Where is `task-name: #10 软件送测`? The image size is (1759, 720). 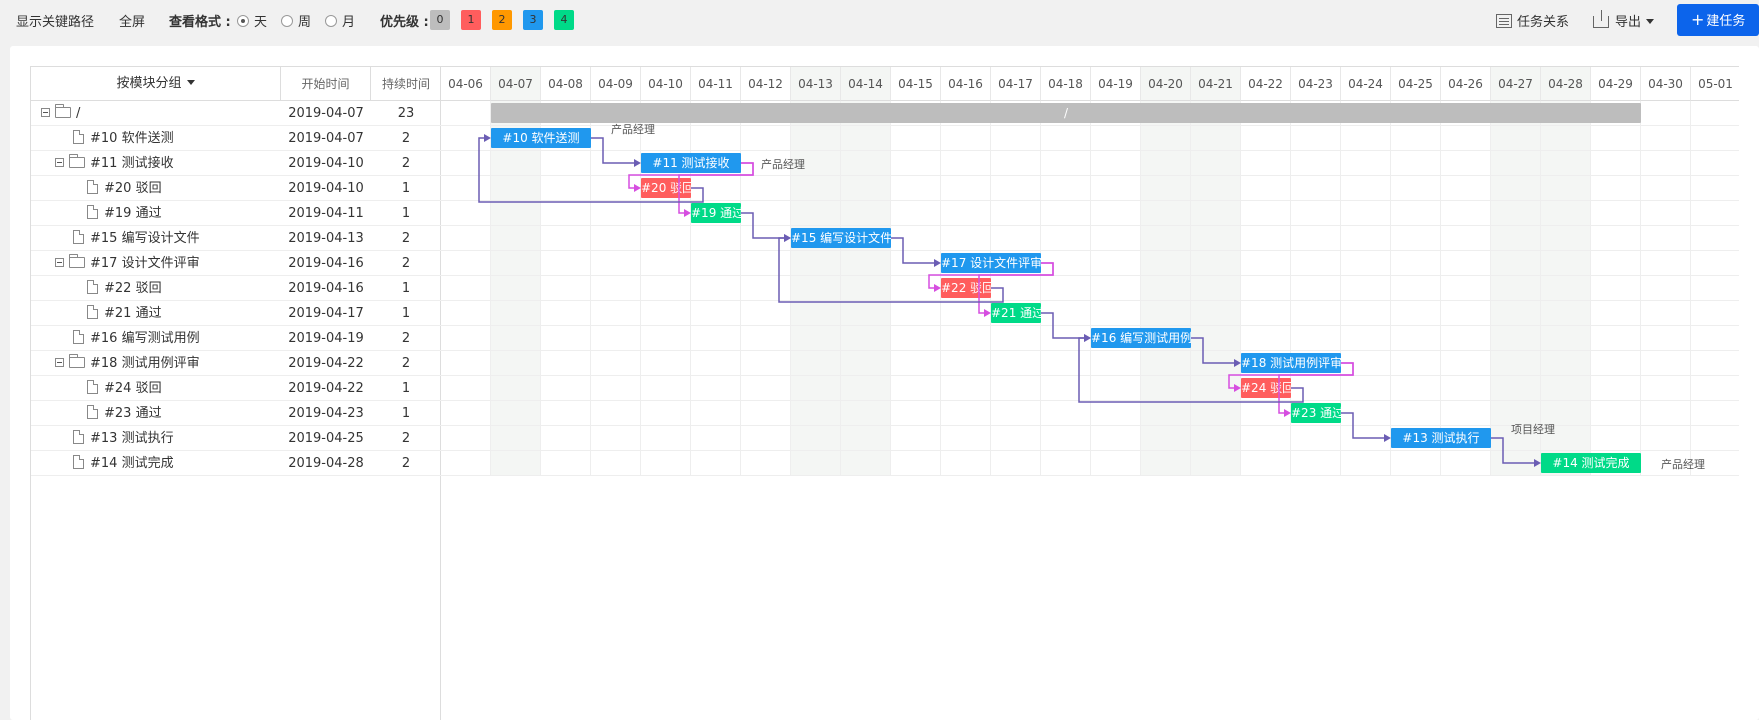
task-name: #10 软件送测 is located at coordinates (132, 138).